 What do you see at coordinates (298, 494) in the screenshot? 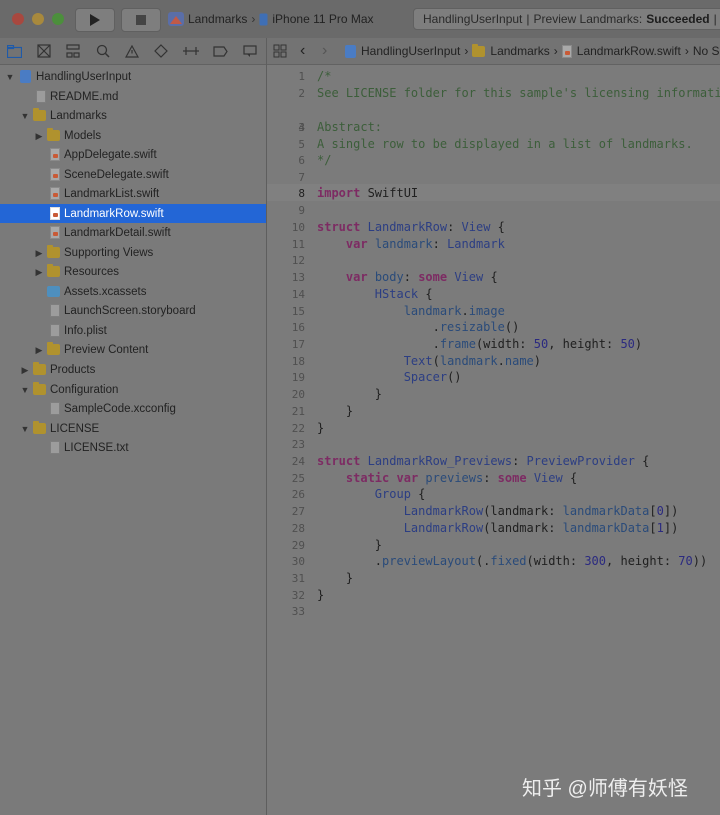
I see `line-number: 26` at bounding box center [298, 494].